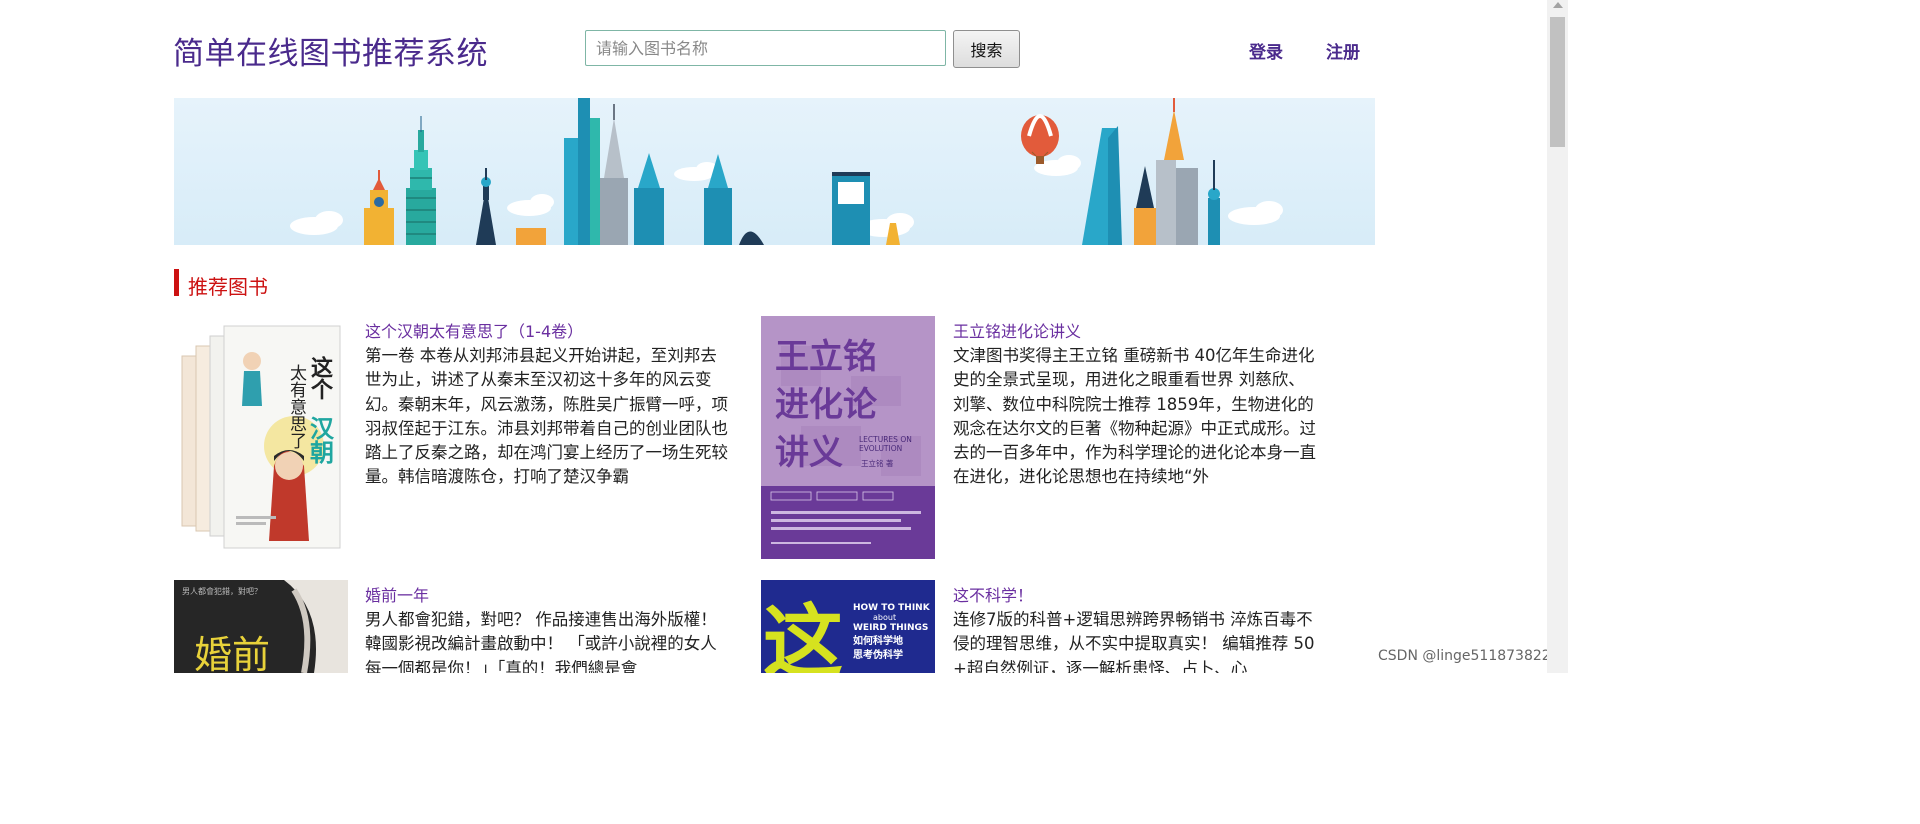  Describe the element at coordinates (330, 50) in the screenshot. I see `site-title: 简单在线图书推荐系统` at that location.